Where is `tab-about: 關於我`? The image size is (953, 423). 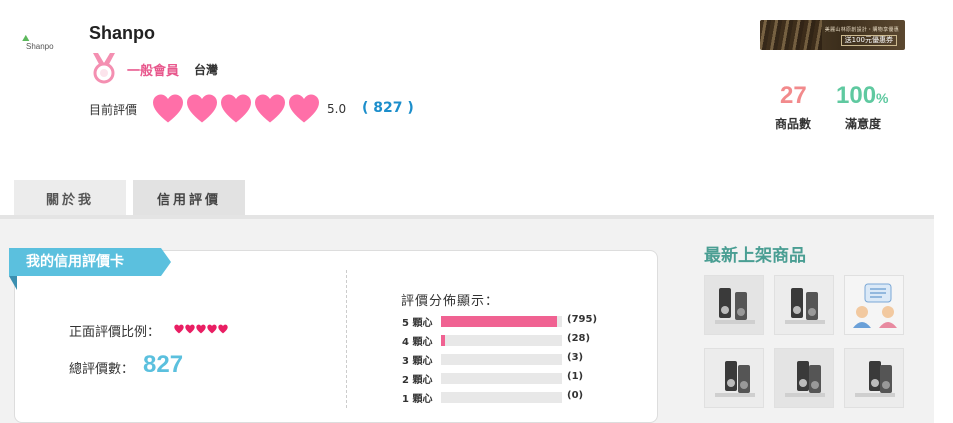 tab-about: 關於我 is located at coordinates (70, 198).